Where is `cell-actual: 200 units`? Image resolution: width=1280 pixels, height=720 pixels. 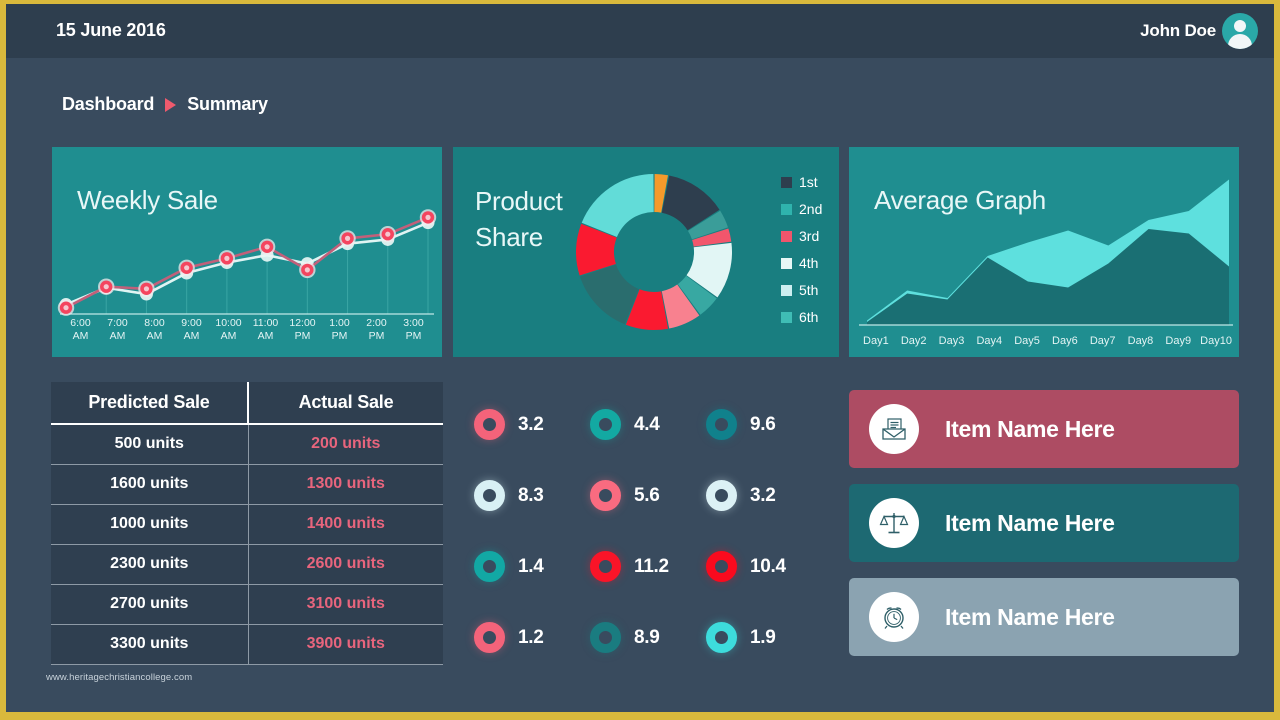
cell-actual: 200 units is located at coordinates (345, 444).